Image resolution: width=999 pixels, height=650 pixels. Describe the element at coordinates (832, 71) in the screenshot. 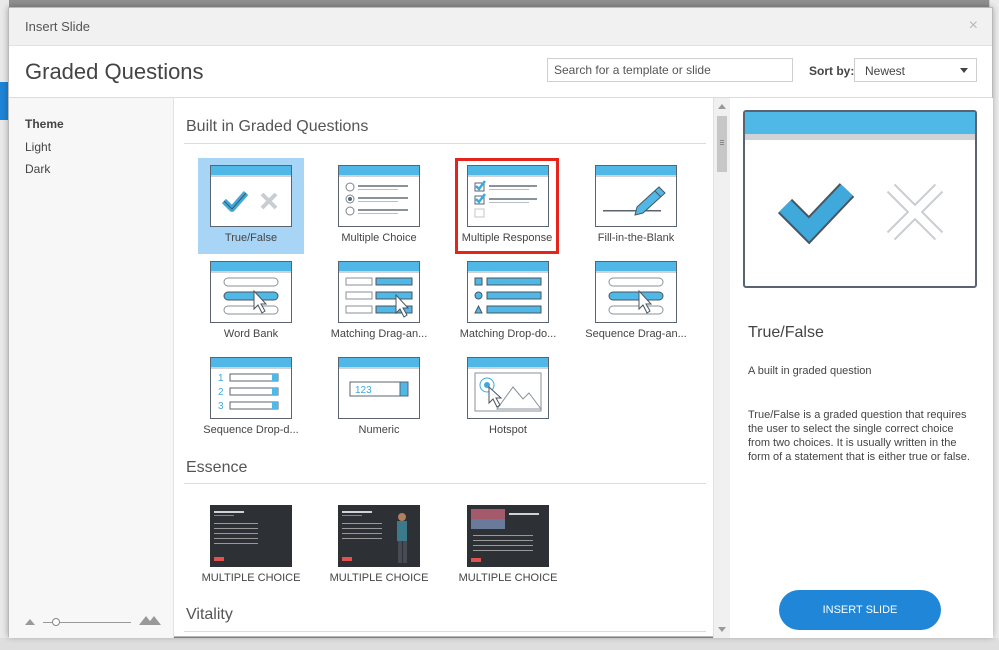

I see `sort-label: Sort by:` at that location.